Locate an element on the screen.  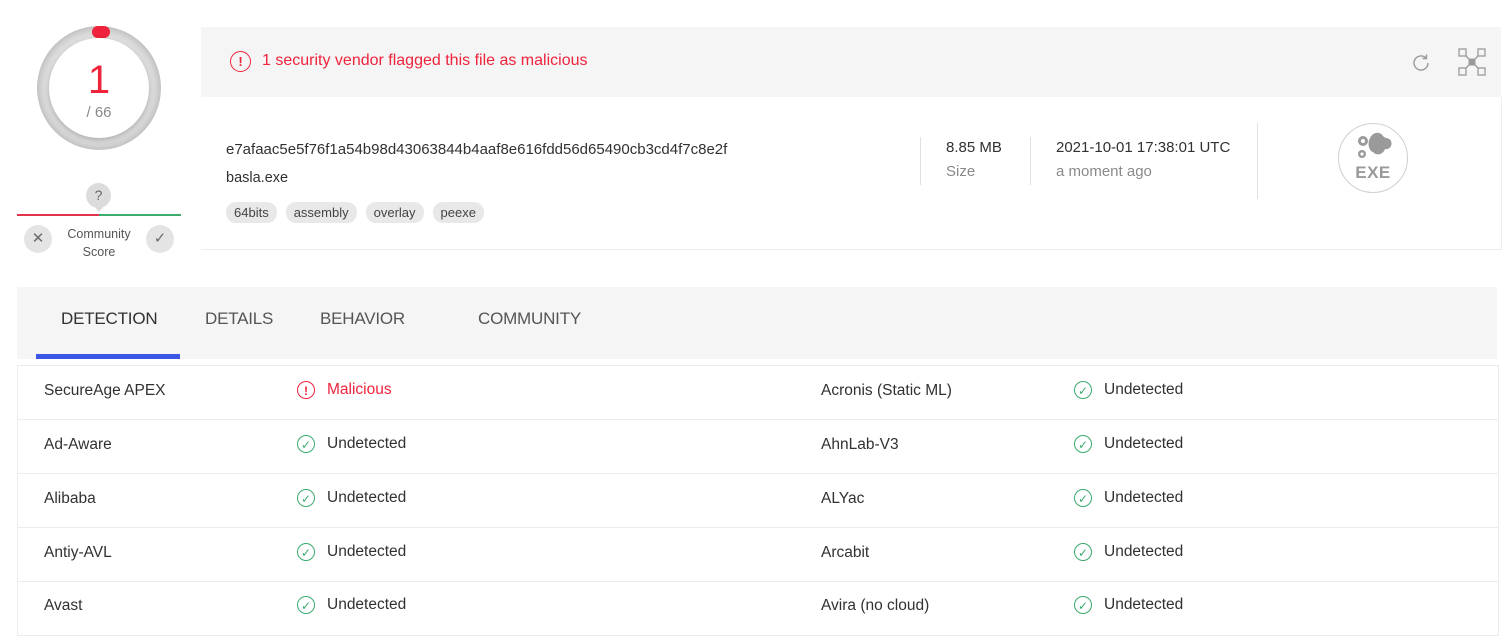
file-tag: assembly is located at coordinates (321, 212).